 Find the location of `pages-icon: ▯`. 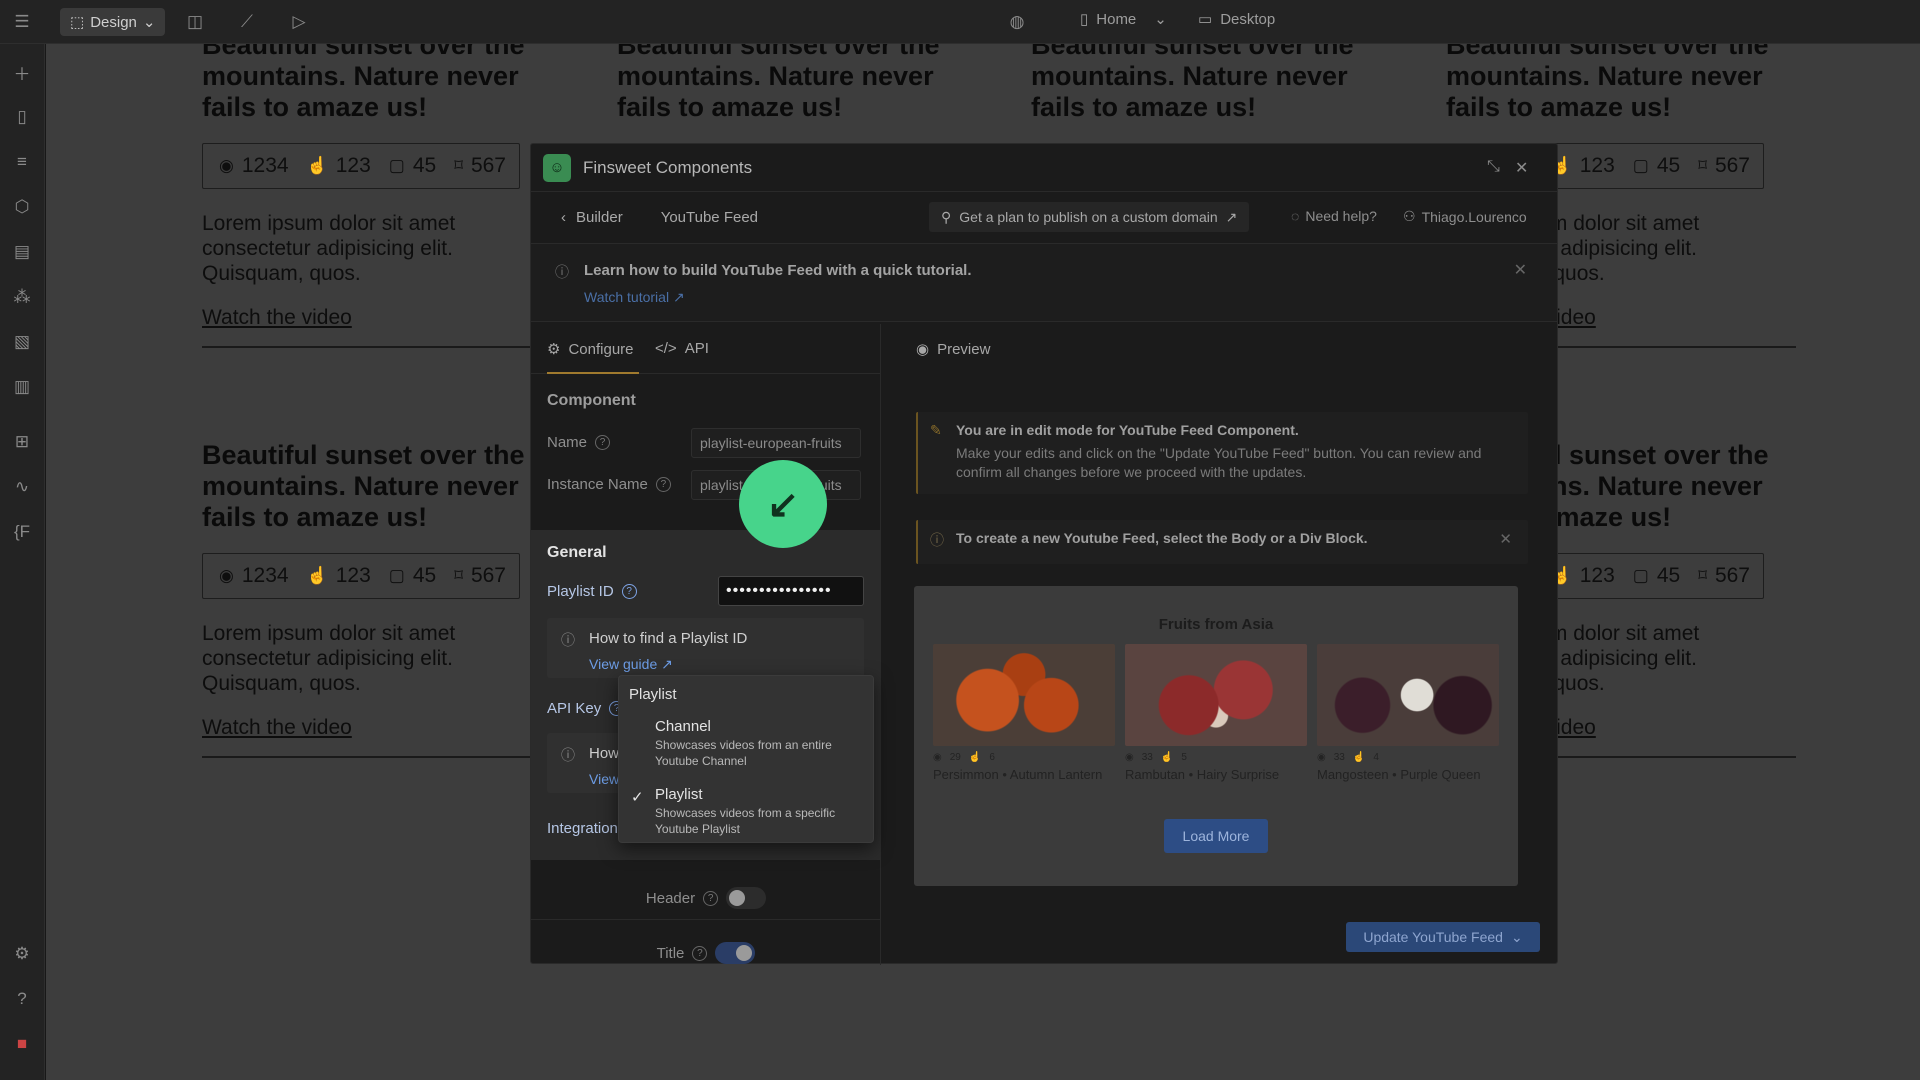

pages-icon: ▯ is located at coordinates (22, 117).